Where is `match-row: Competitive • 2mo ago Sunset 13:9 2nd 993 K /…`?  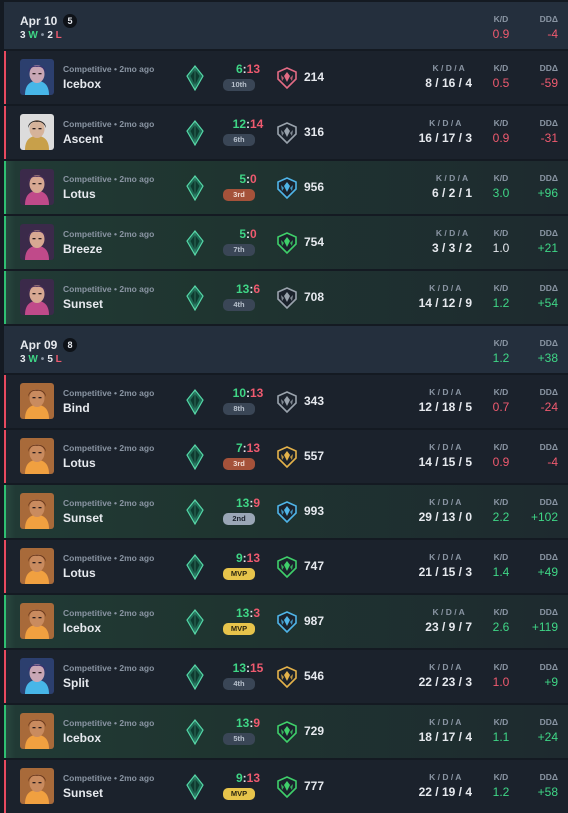 match-row: Competitive • 2mo ago Sunset 13:9 2nd 993 K /… is located at coordinates (286, 511).